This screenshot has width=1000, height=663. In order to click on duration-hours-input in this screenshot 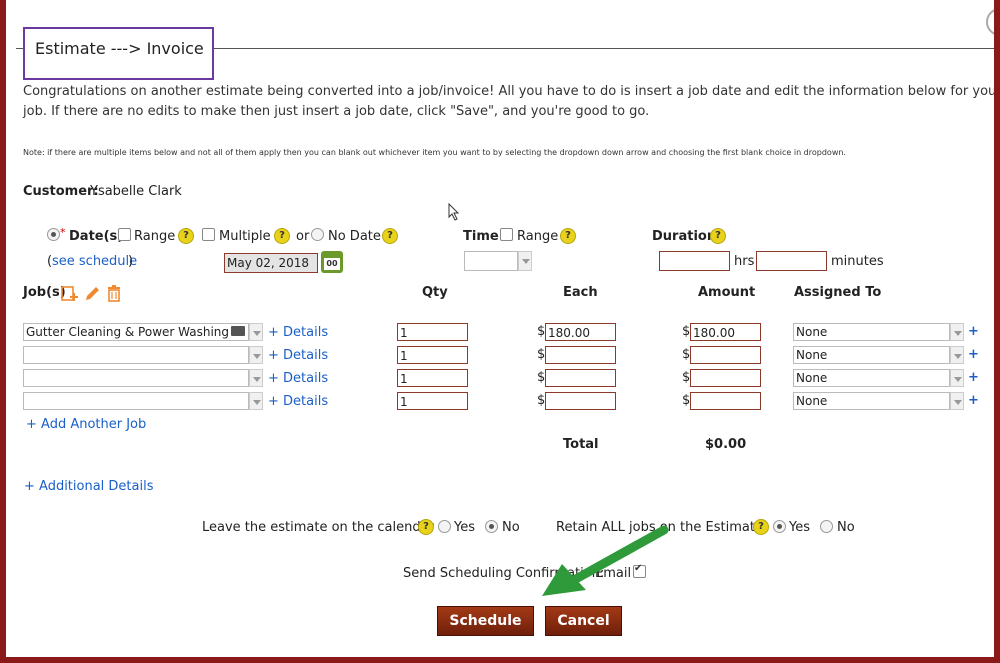, I will do `click(694, 261)`.